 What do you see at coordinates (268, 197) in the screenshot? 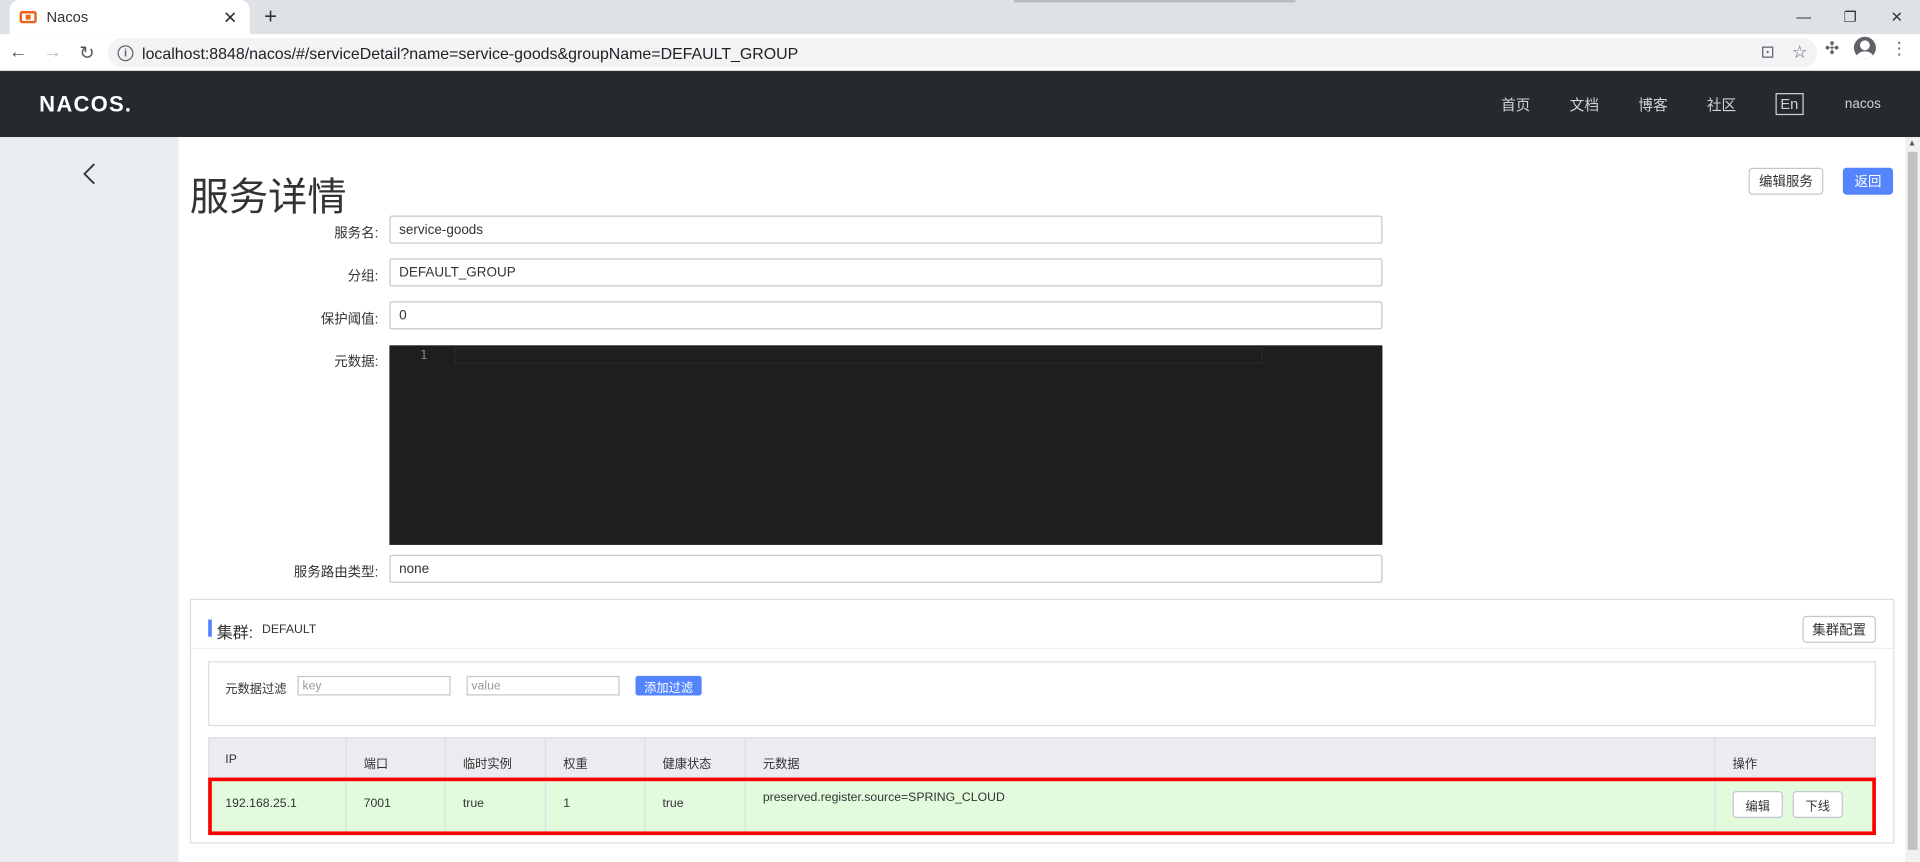
I see `page-title: 服务详情` at bounding box center [268, 197].